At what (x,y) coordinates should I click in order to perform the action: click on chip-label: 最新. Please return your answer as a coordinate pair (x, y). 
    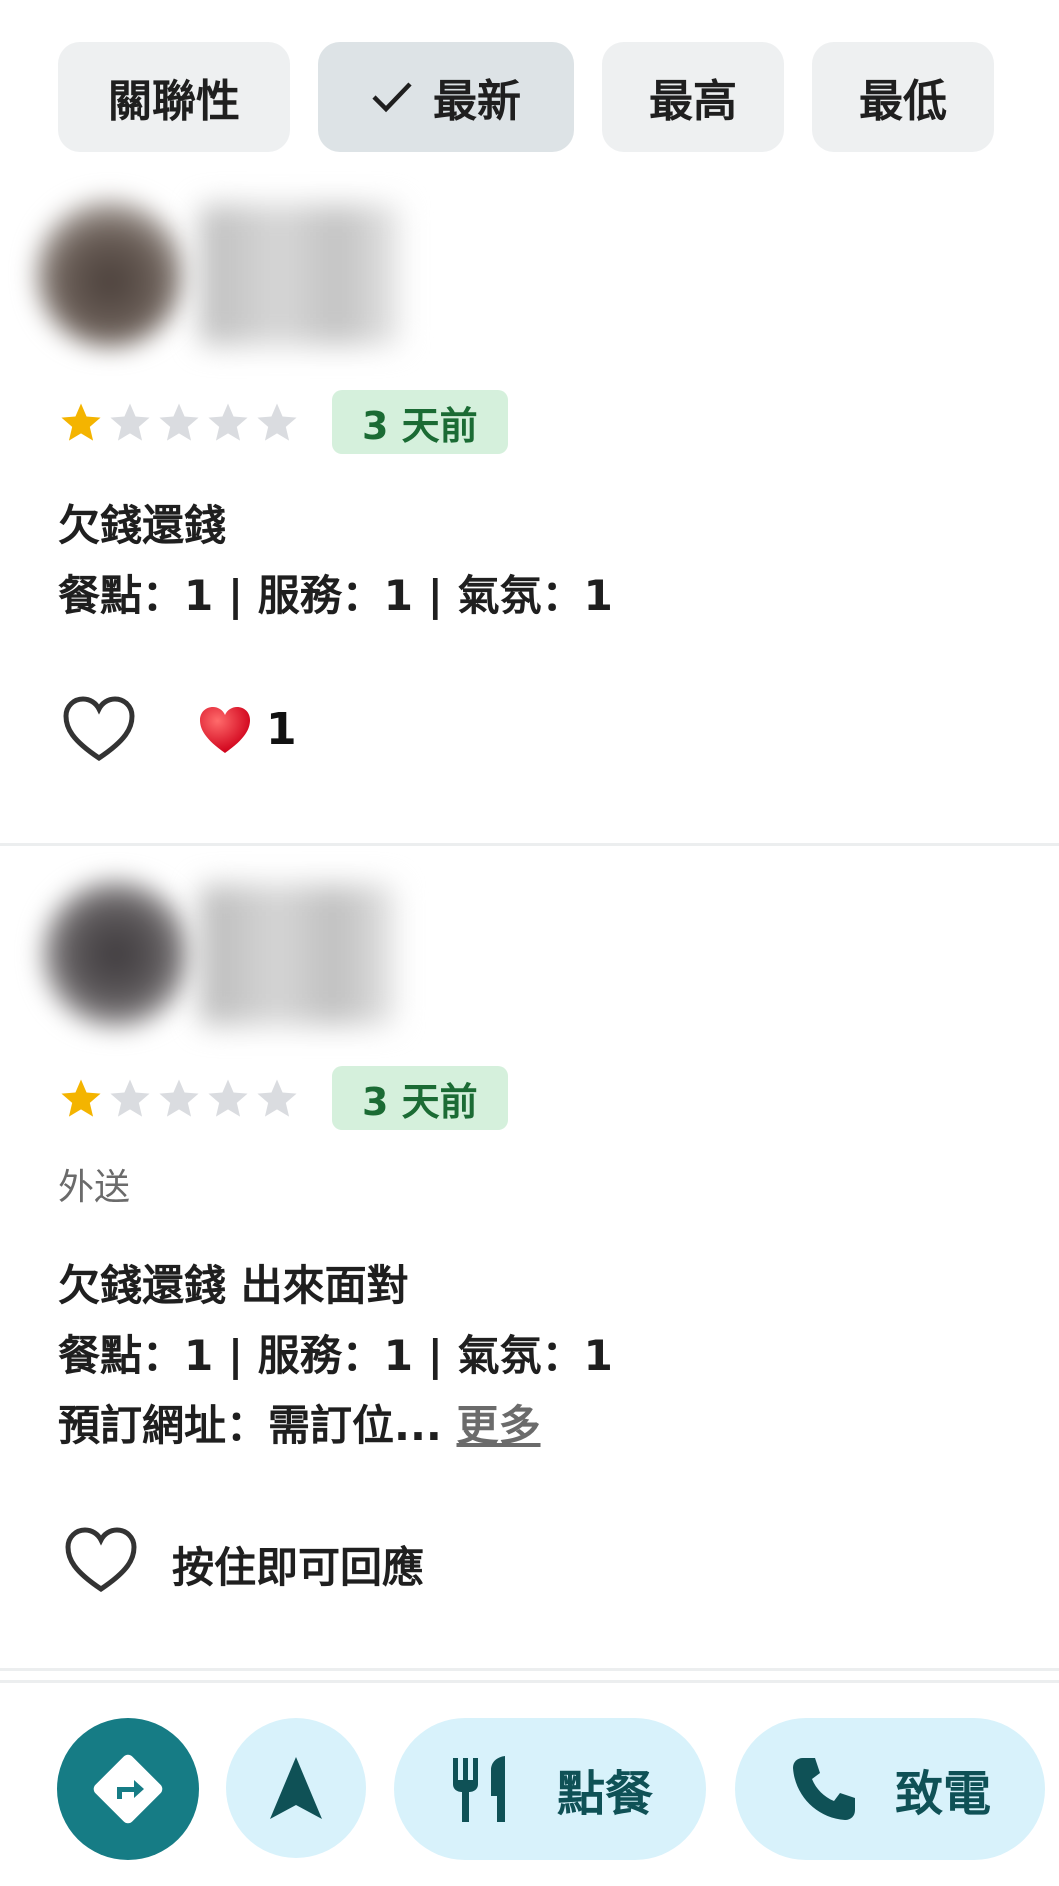
    Looking at the image, I should click on (477, 101).